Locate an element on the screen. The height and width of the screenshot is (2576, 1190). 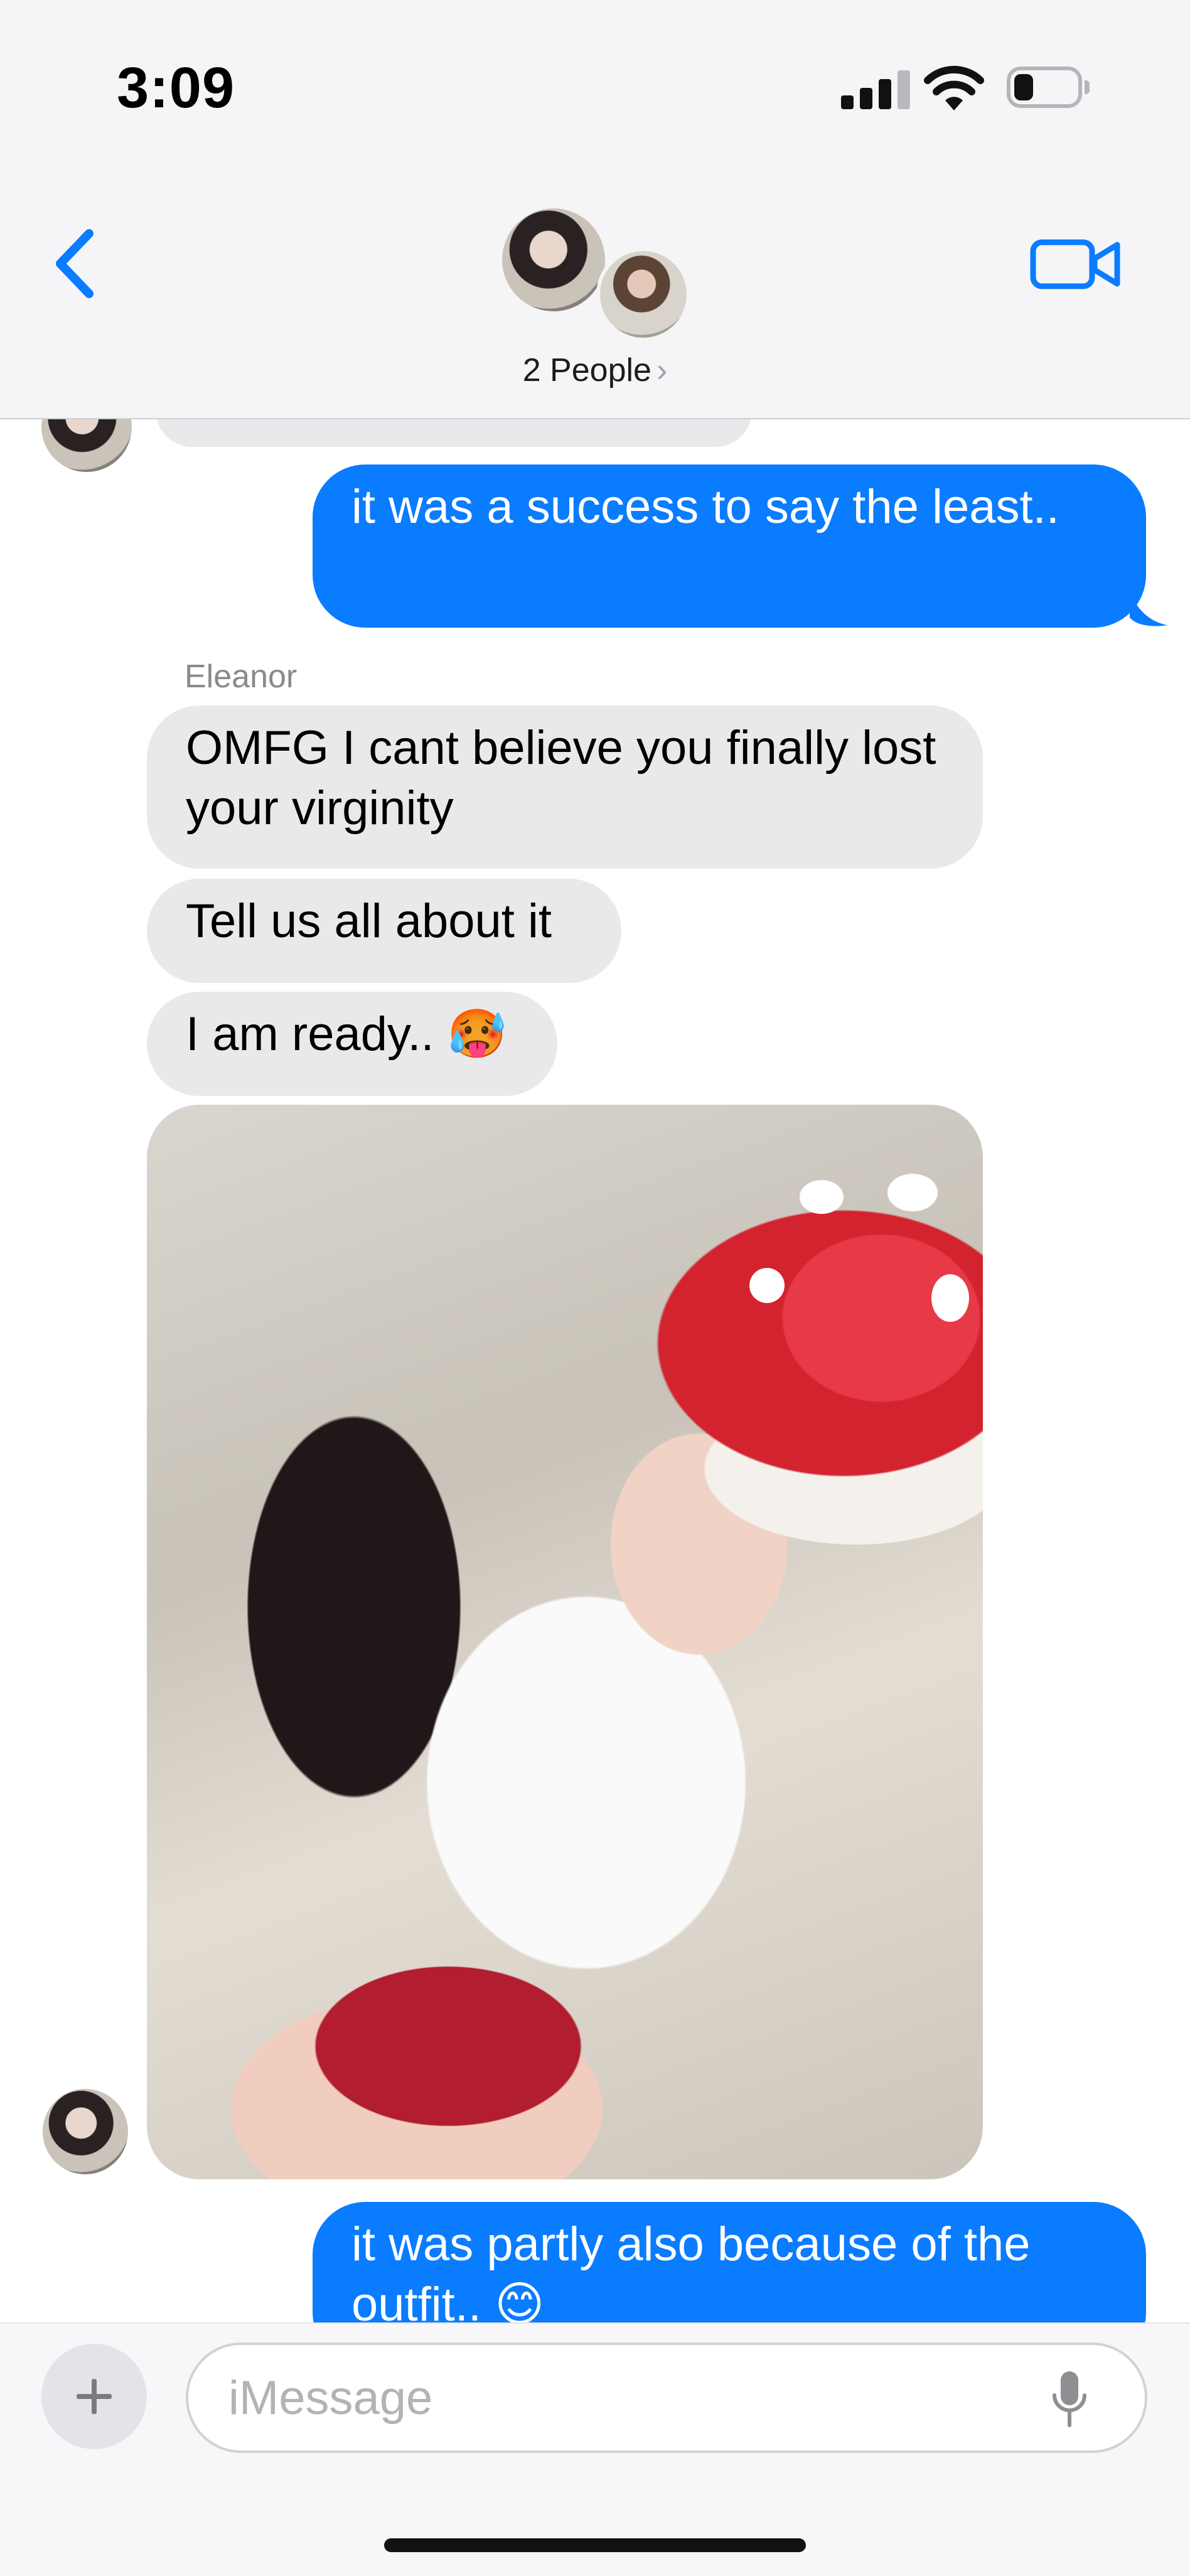
message-composer is located at coordinates (595, 2449).